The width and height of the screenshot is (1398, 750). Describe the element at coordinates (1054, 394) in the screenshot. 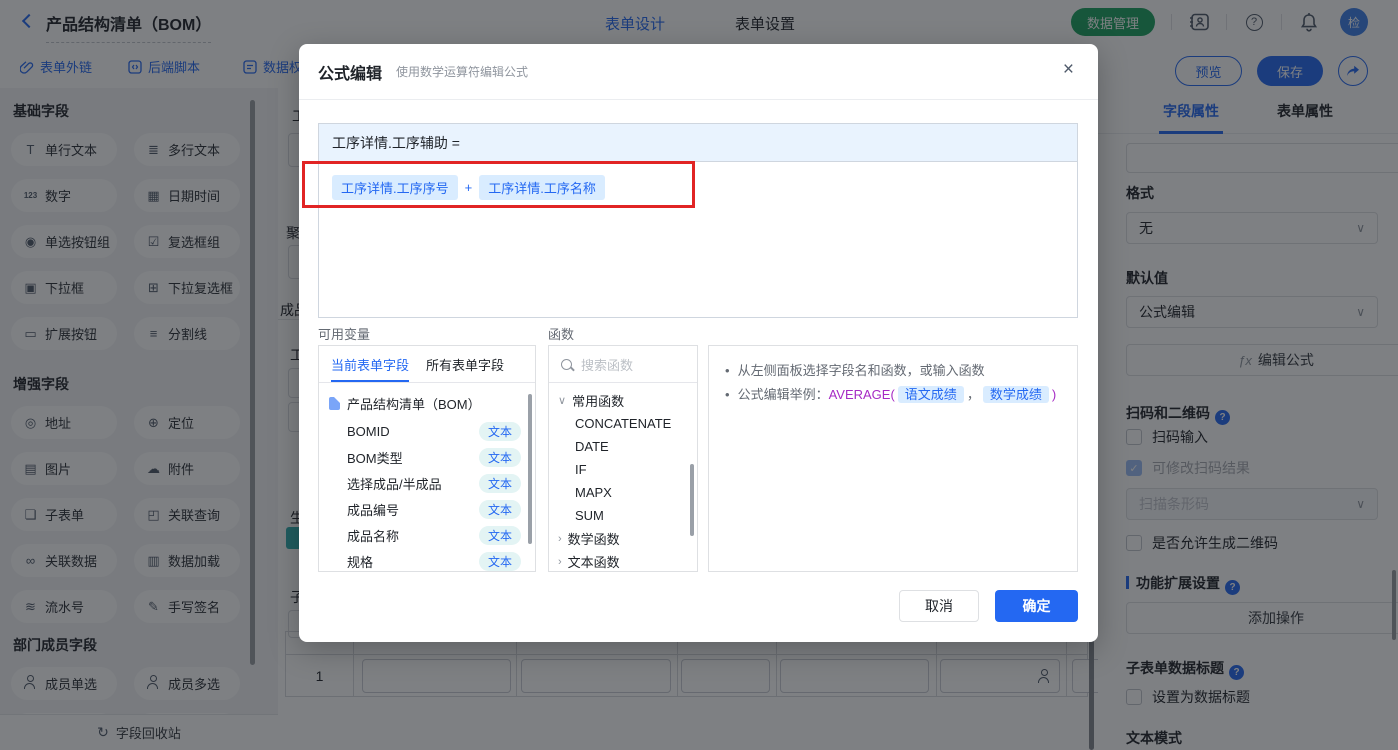

I see `example-close-paren: )` at that location.